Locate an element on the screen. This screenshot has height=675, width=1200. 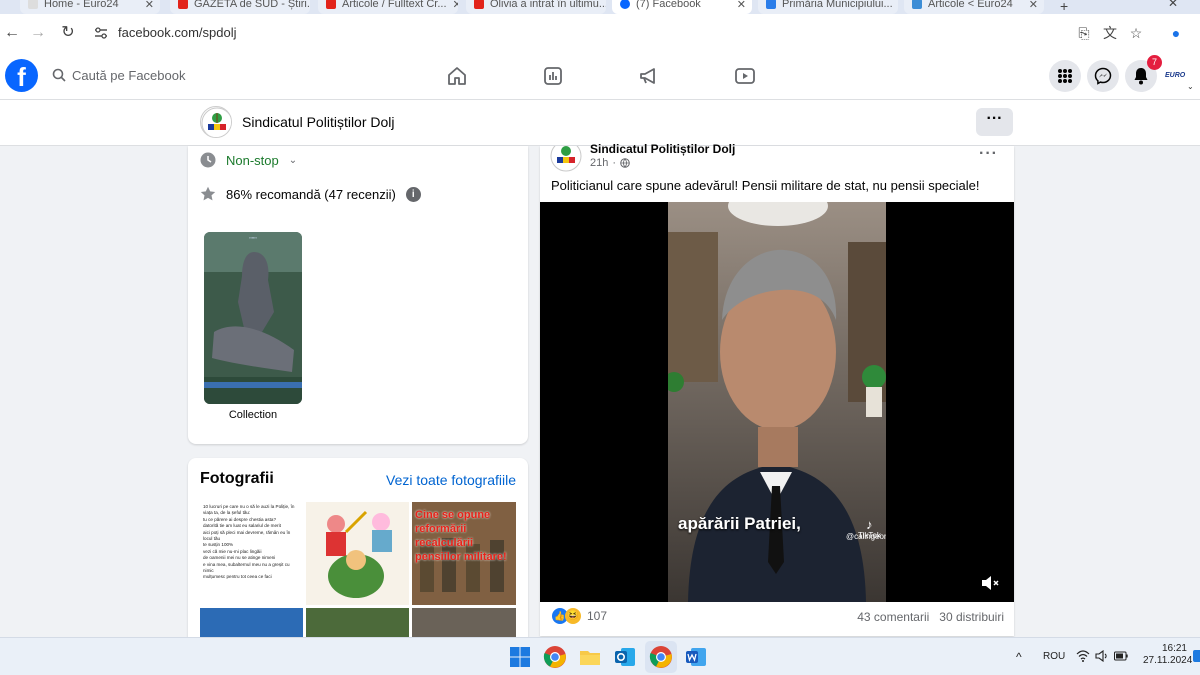
tab-title: Articole < Euro24 is located at coordinates (970, 5).